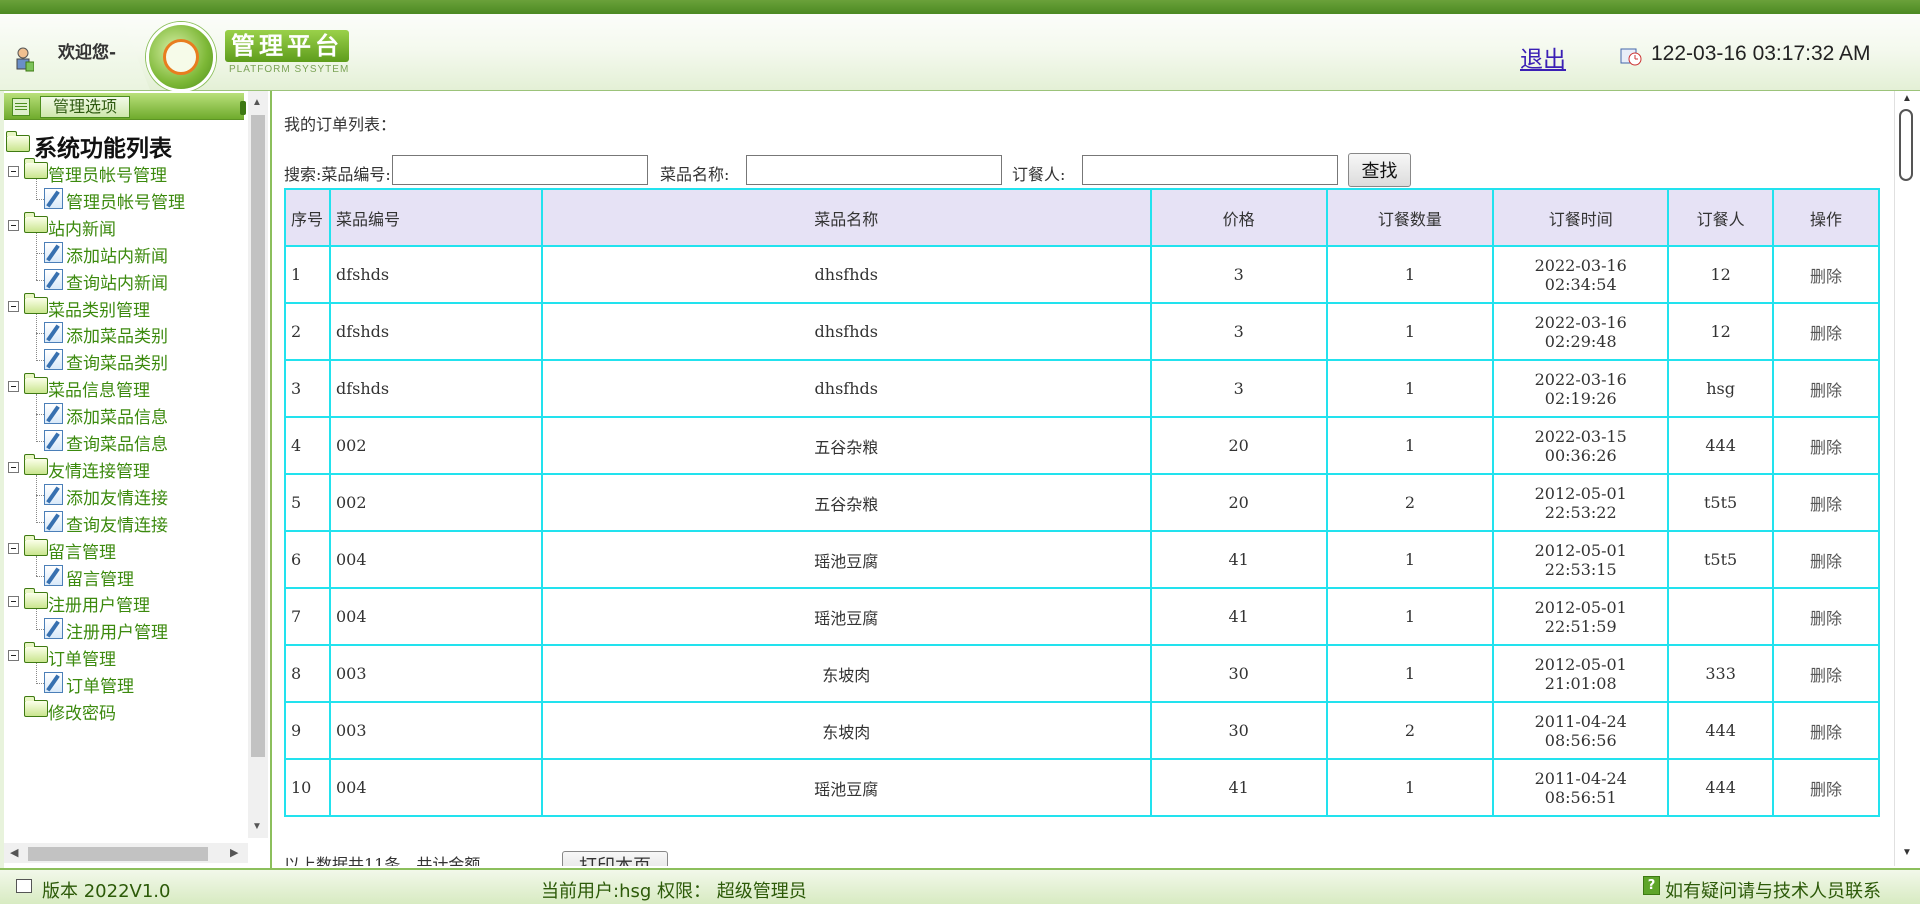 This screenshot has width=1920, height=904. Describe the element at coordinates (1410, 217) in the screenshot. I see `column-header: 订餐数量` at that location.